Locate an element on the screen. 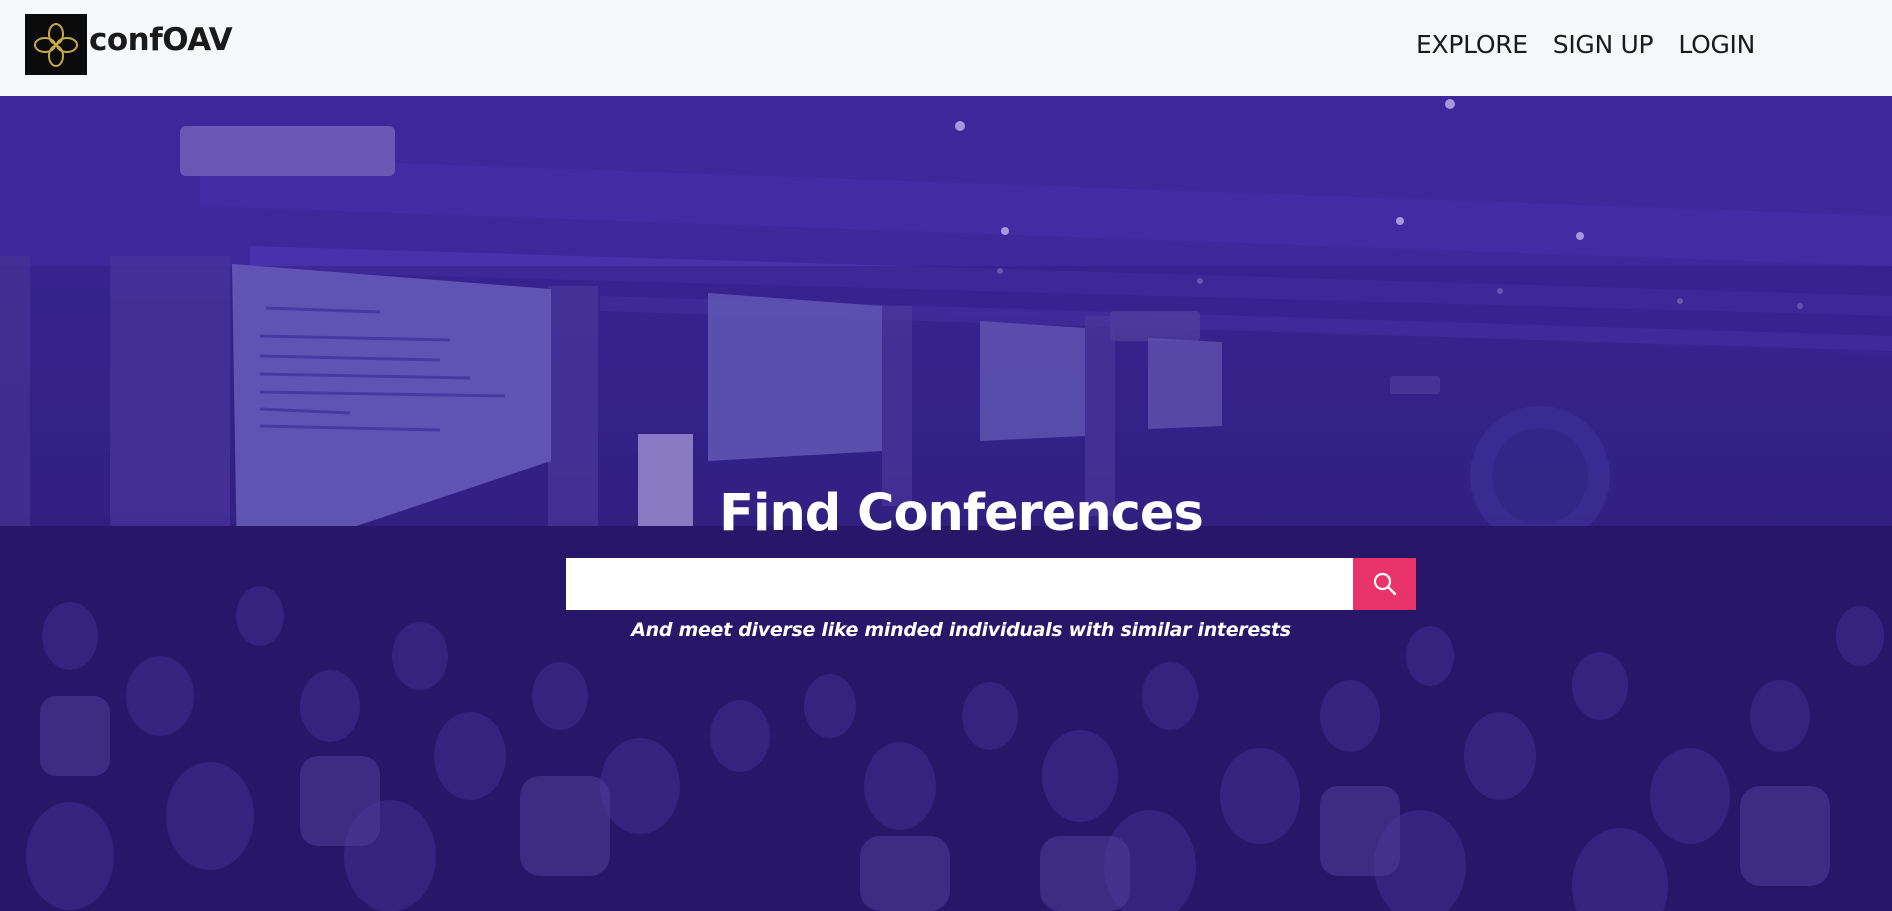 Image resolution: width=1892 pixels, height=911 pixels. nav-explore: EXPLORE is located at coordinates (1472, 44).